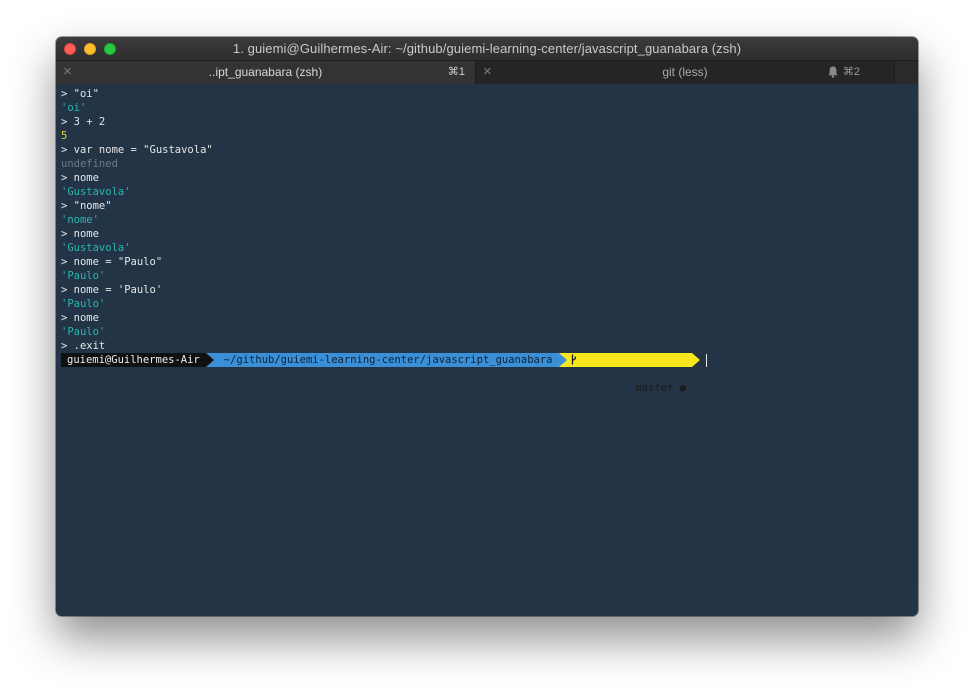 This screenshot has height=690, width=974. I want to click on tab-shortcut: ⌘2, so click(851, 72).